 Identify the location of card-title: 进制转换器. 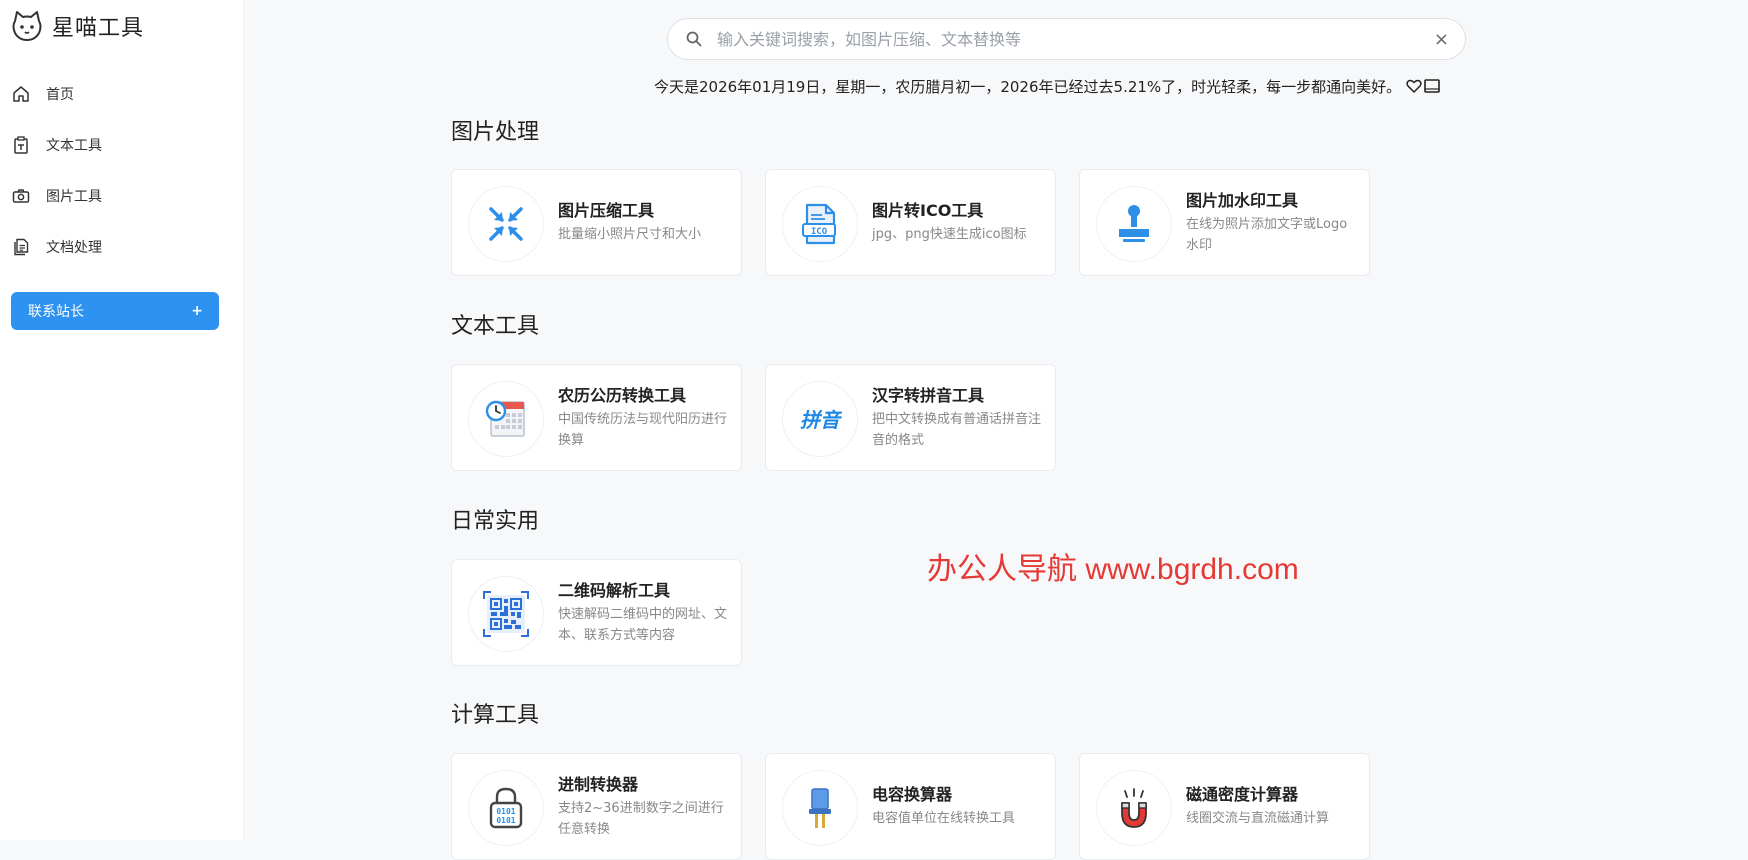
(598, 784).